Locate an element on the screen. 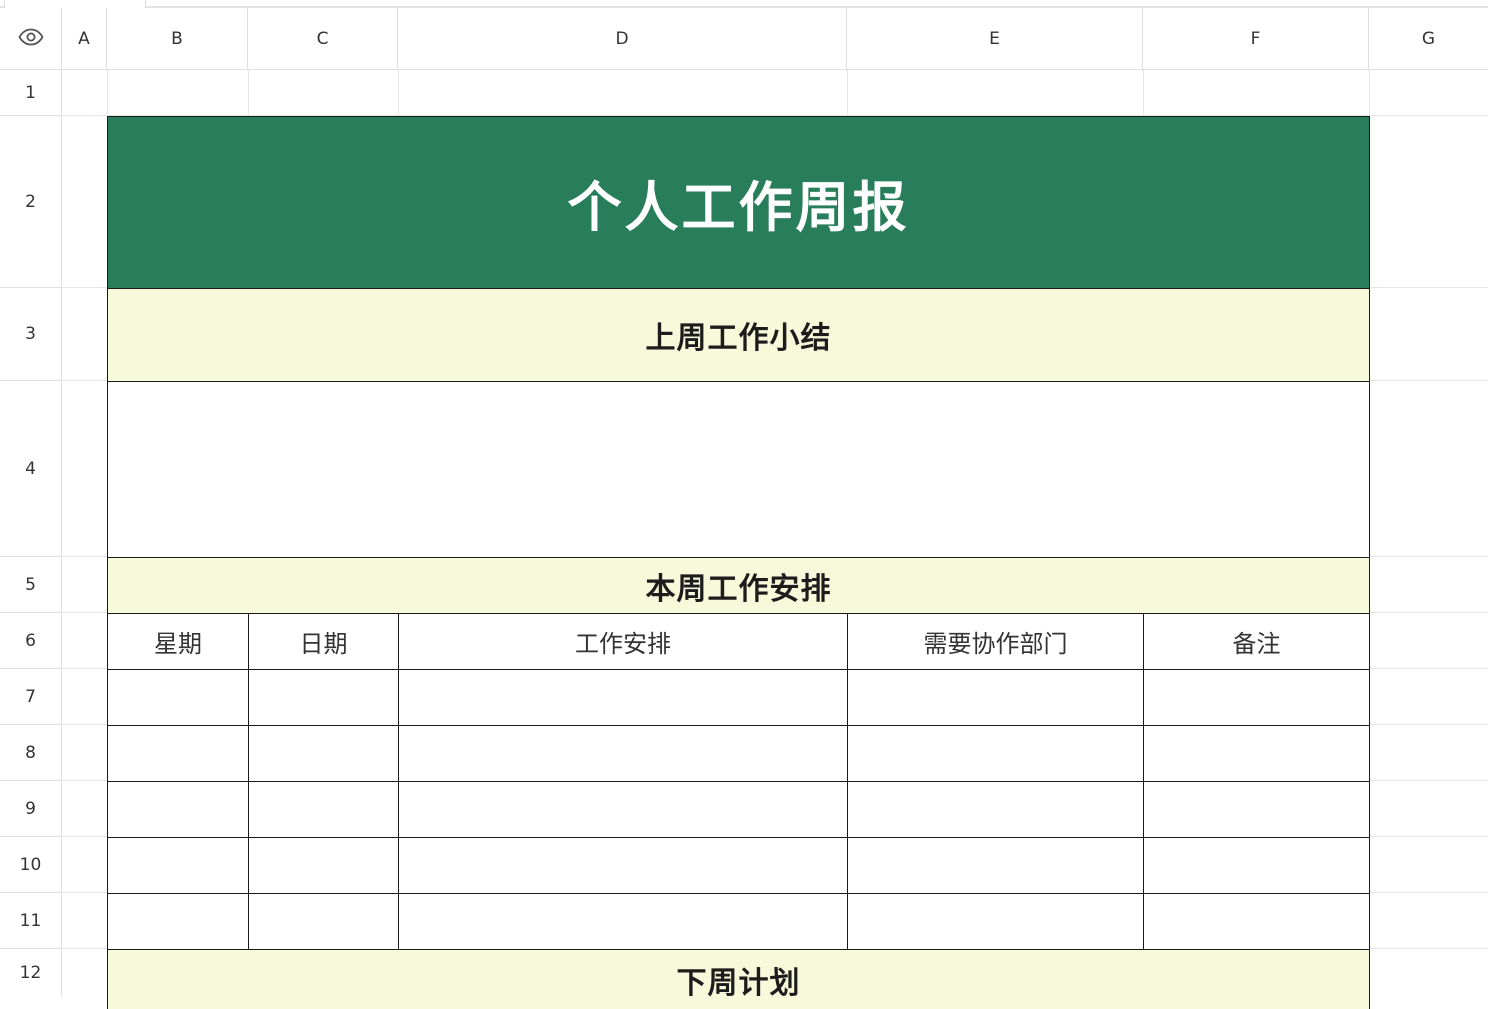 This screenshot has height=1009, width=1488. column-header-f: F is located at coordinates (1256, 39).